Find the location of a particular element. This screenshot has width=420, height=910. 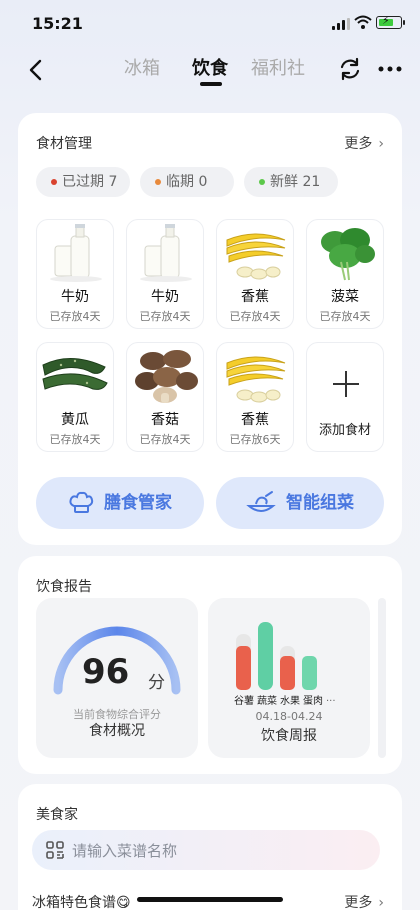

signal-icon is located at coordinates (341, 24).